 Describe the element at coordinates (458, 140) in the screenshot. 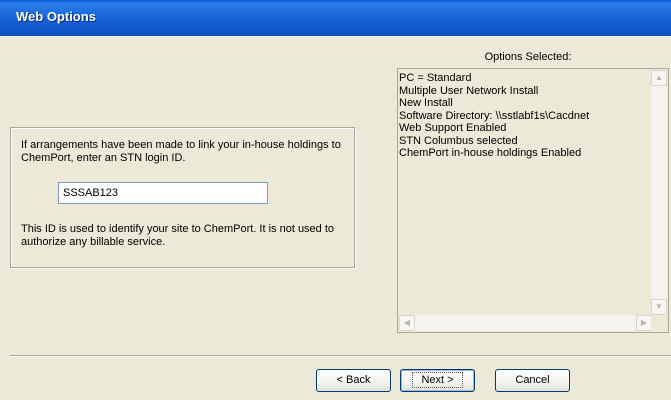

I see `option-item: STN Columbus selected` at that location.